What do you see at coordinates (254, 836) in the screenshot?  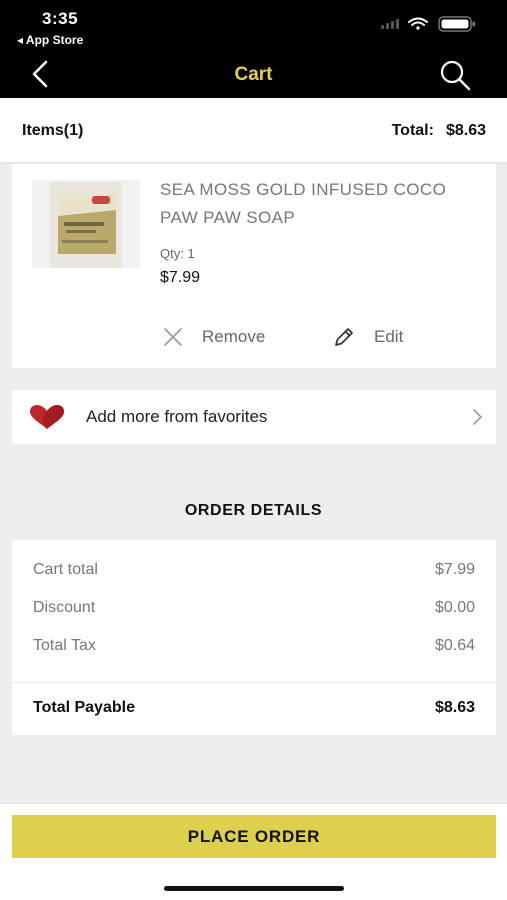 I see `place-order-button: PLACE ORDER` at bounding box center [254, 836].